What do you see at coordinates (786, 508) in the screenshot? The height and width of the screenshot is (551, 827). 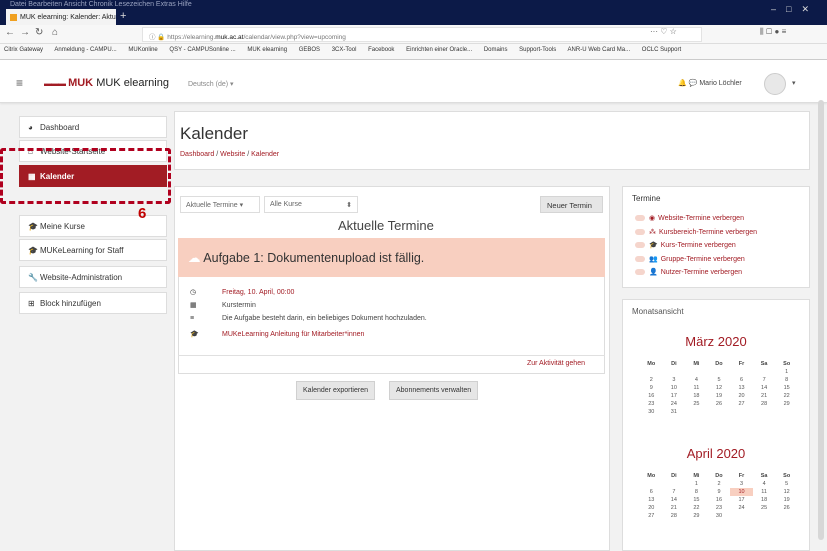 I see `calendar-day: 26` at bounding box center [786, 508].